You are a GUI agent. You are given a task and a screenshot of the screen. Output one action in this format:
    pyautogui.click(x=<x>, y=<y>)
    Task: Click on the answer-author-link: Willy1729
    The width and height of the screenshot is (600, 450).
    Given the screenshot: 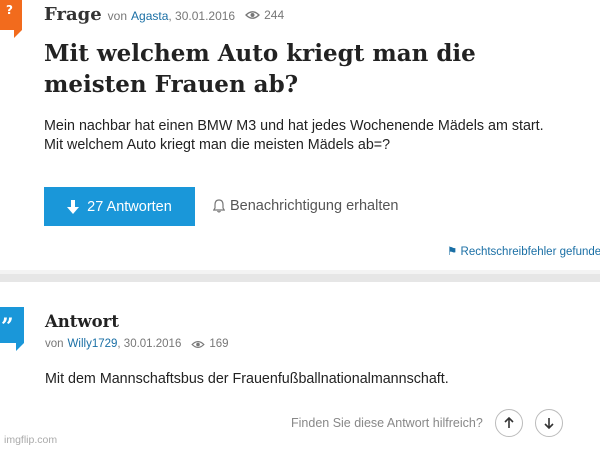 What is the action you would take?
    pyautogui.click(x=93, y=344)
    